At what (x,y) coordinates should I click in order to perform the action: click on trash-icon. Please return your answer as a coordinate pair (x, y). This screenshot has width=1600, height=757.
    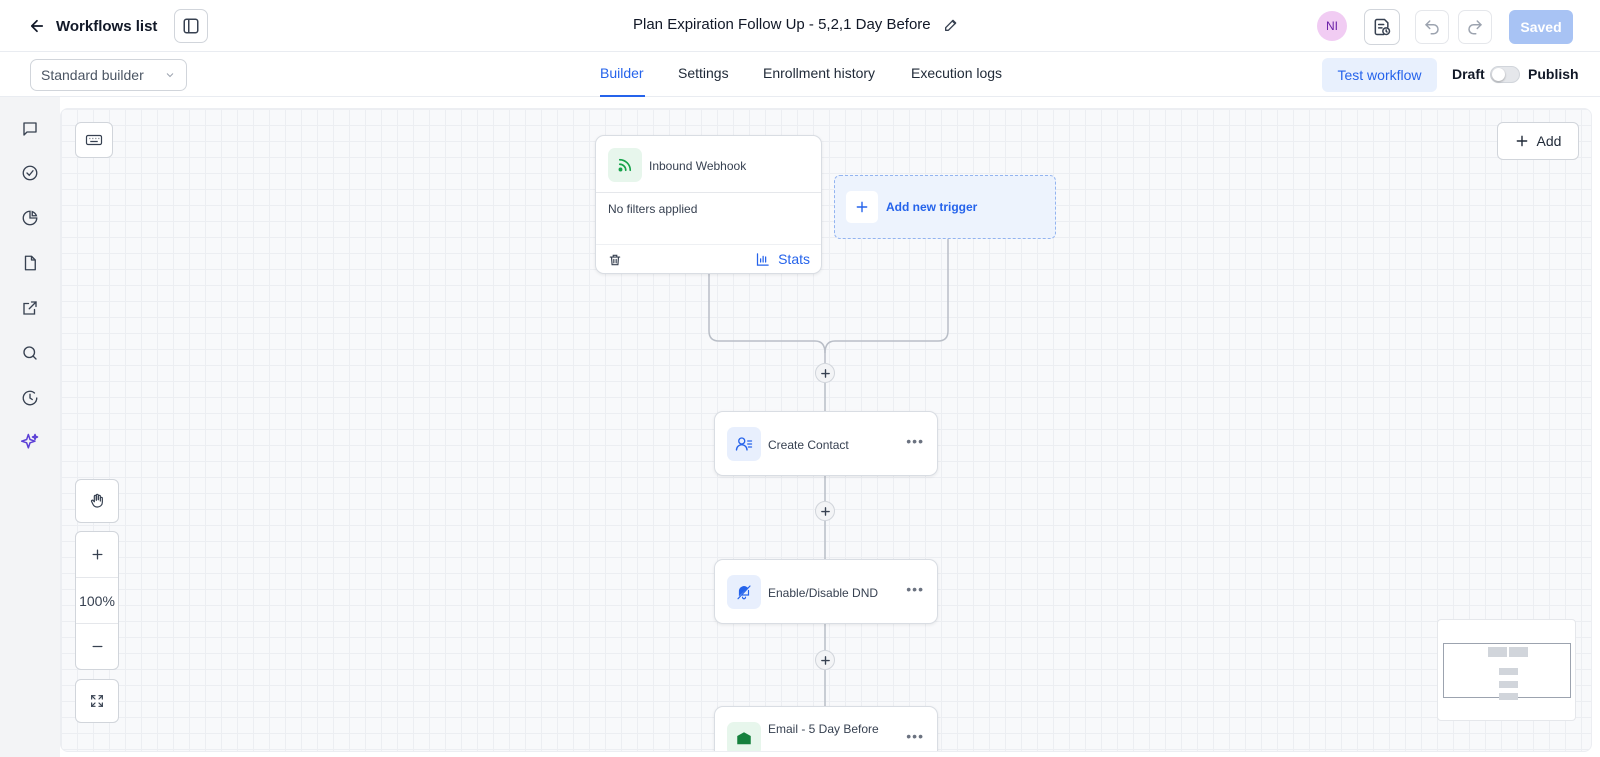
    Looking at the image, I should click on (615, 260).